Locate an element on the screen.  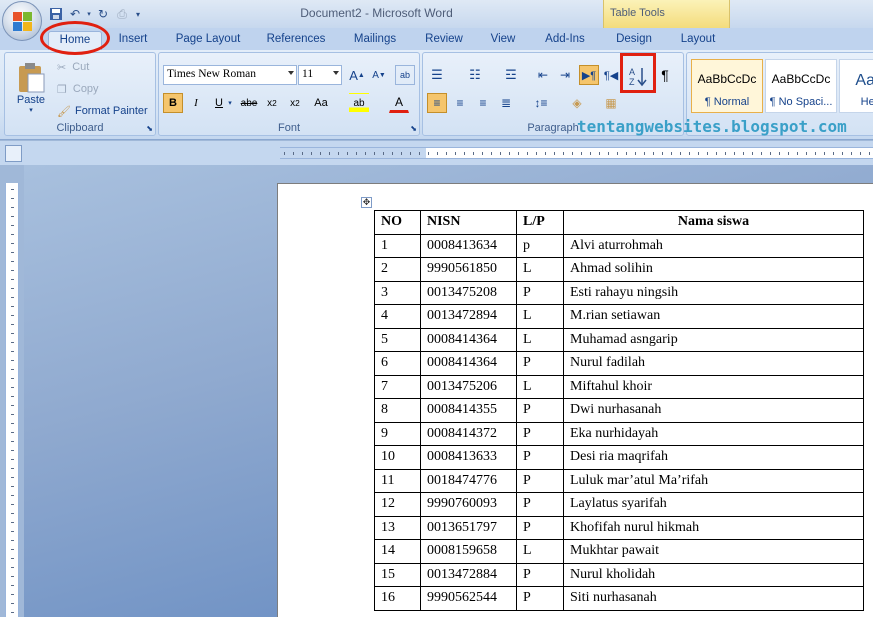
print-icon: ⎙ is located at coordinates (122, 14).